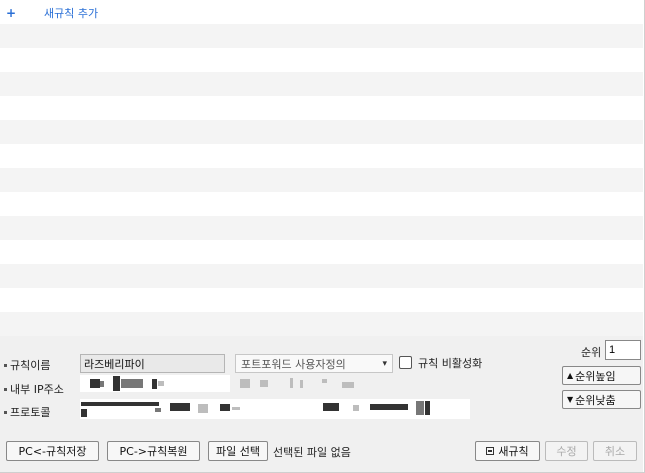 Image resolution: width=645 pixels, height=473 pixels. Describe the element at coordinates (293, 364) in the screenshot. I see `forward-type-value: 포트포워드 사용자정의` at that location.